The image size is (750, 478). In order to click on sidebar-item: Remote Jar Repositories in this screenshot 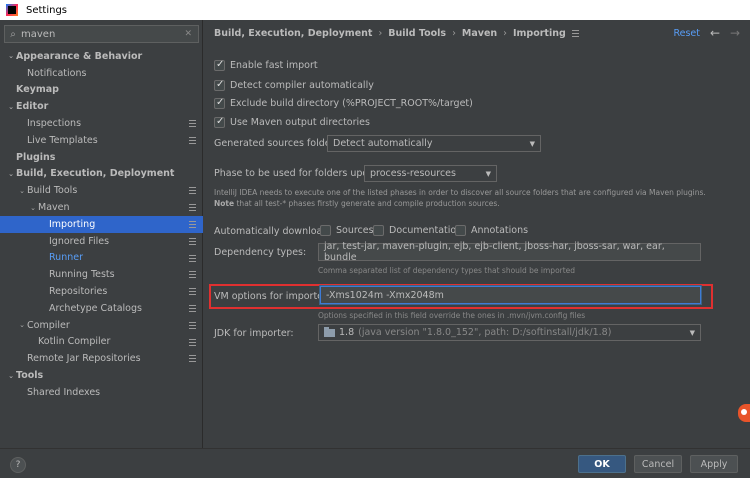, I will do `click(101, 358)`.